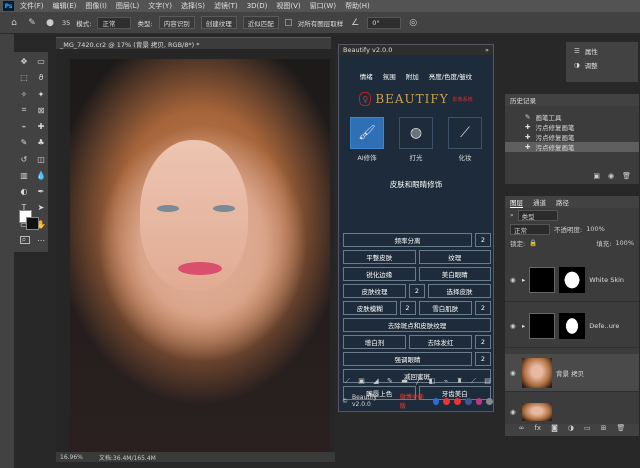  Describe the element at coordinates (41, 240) in the screenshot. I see `more-tools-icon: ⋯` at that location.